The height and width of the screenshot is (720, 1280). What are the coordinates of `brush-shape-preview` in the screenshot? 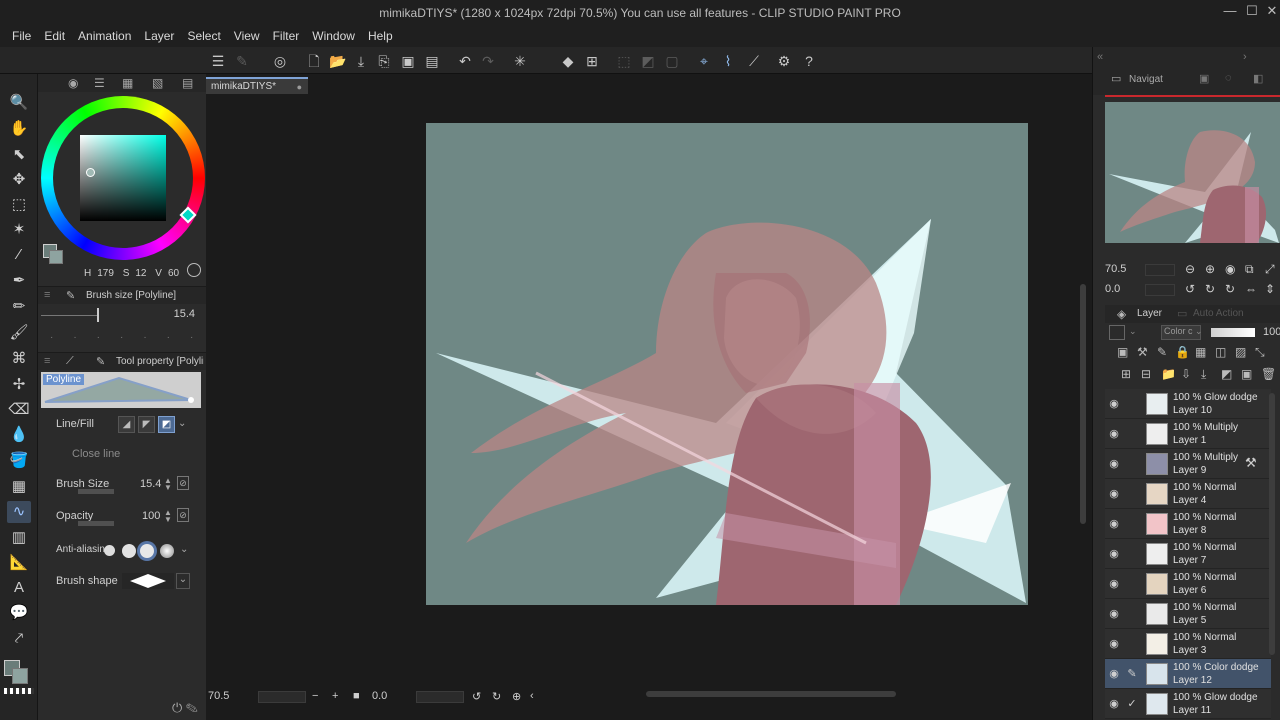 It's located at (148, 581).